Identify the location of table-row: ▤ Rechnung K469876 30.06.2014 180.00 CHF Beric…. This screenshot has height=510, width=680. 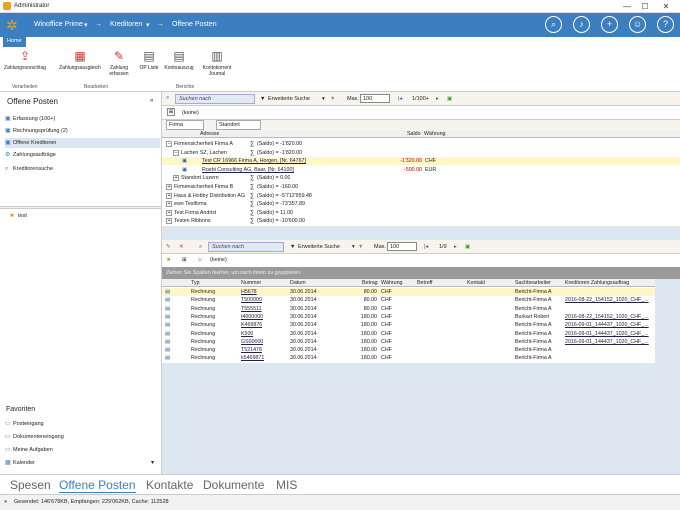
(408, 325).